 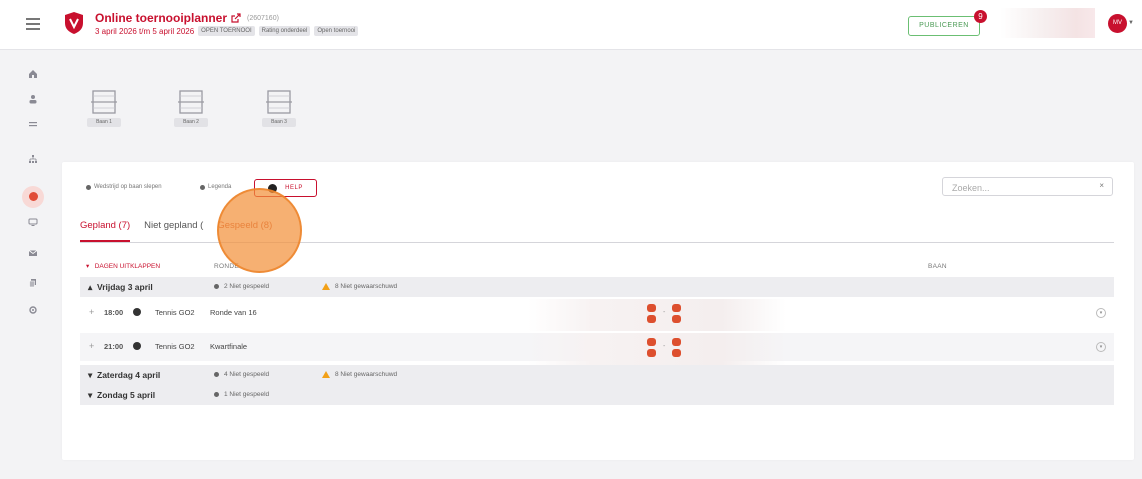 I want to click on schedule-tabs: Gepland (7) Niet gepland ( Gespeeld (8), so click(x=176, y=231).